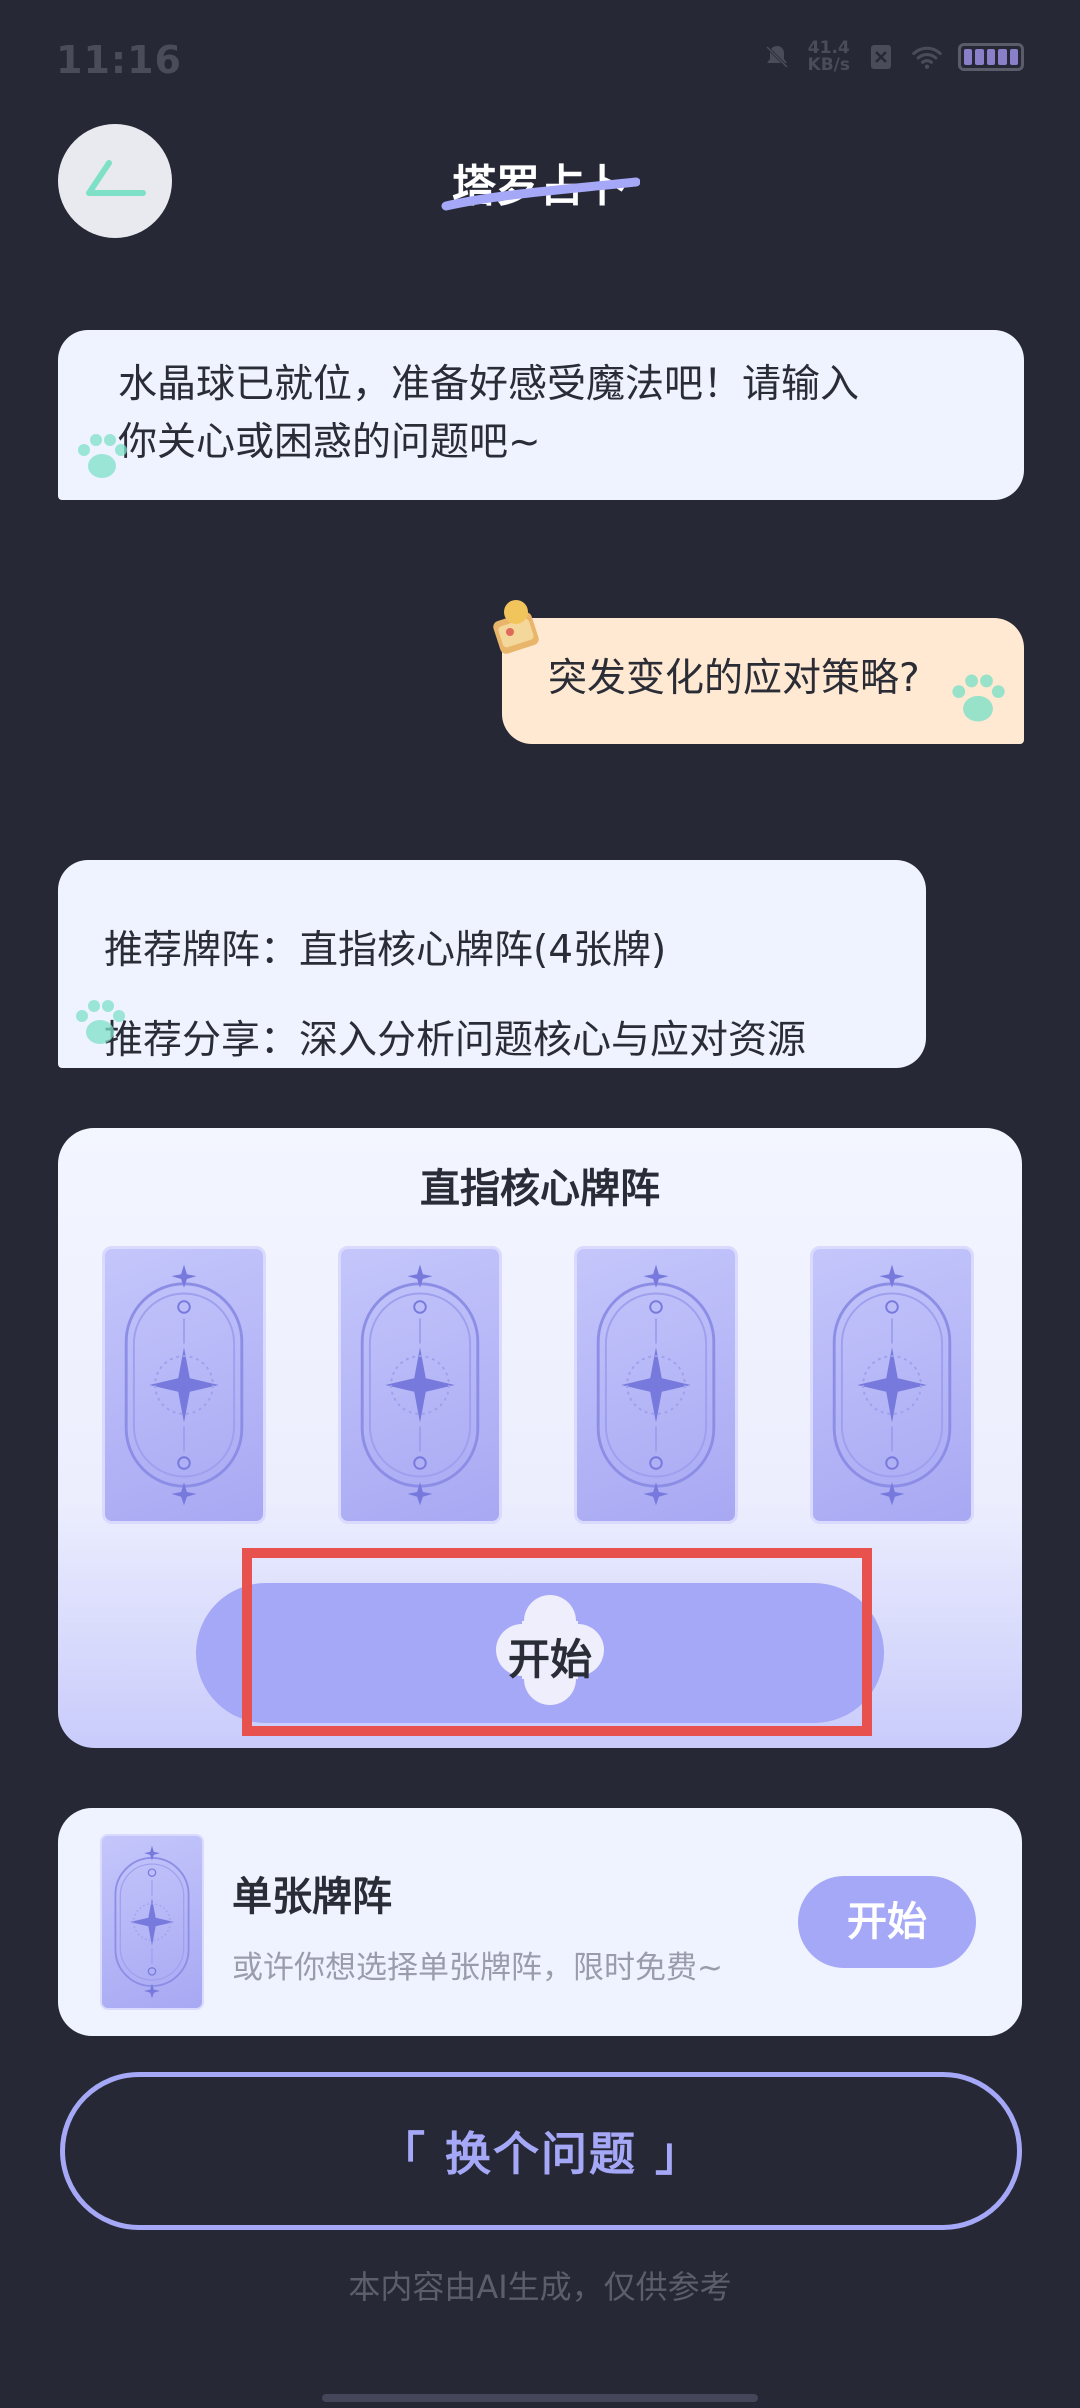 Image resolution: width=1080 pixels, height=2408 pixels. I want to click on single-spread-start-button: 开始, so click(887, 1922).